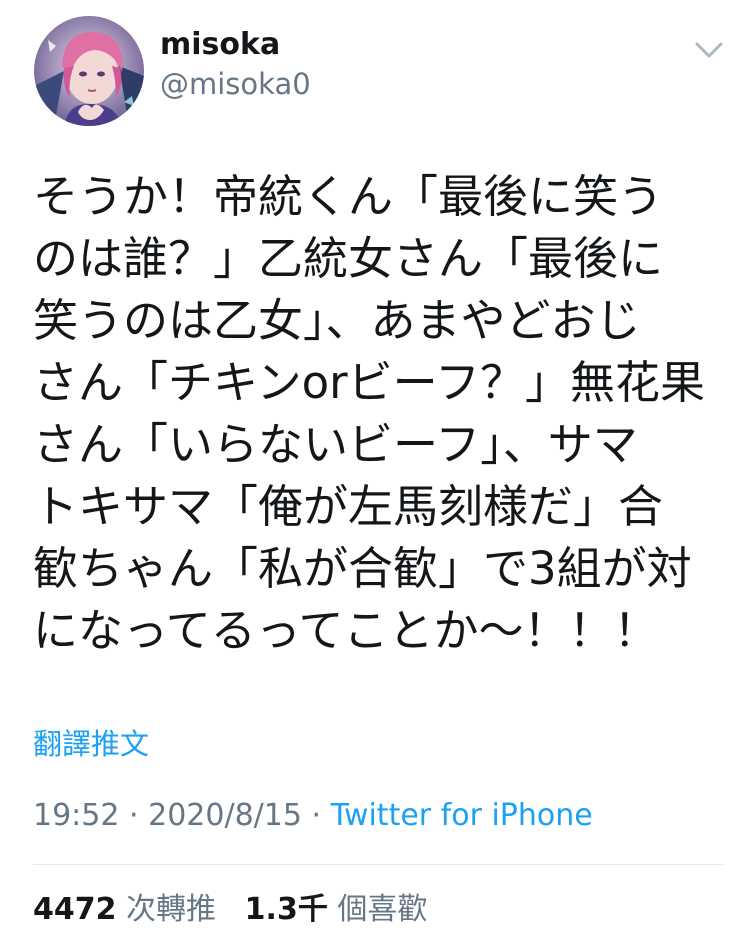 The height and width of the screenshot is (946, 750). I want to click on tweet-line: さん「チキンorビーフ？」無花果, so click(369, 382).